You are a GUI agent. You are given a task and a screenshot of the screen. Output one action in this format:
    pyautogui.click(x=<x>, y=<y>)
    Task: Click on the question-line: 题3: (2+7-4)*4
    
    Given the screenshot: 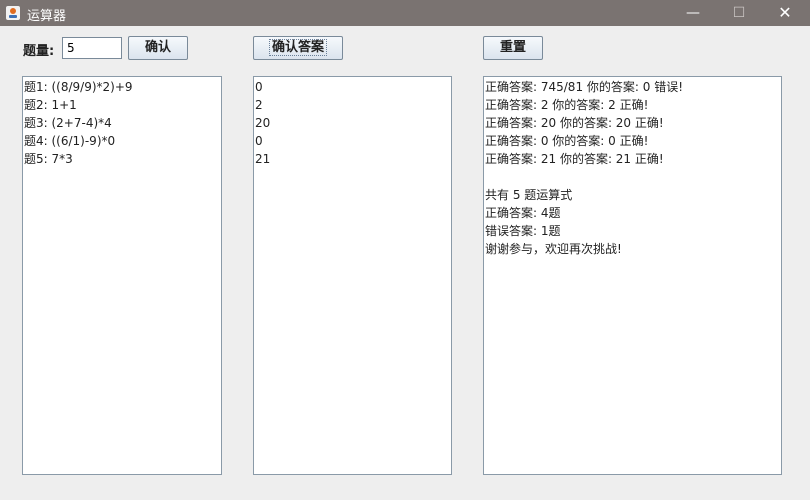 What is the action you would take?
    pyautogui.click(x=68, y=123)
    